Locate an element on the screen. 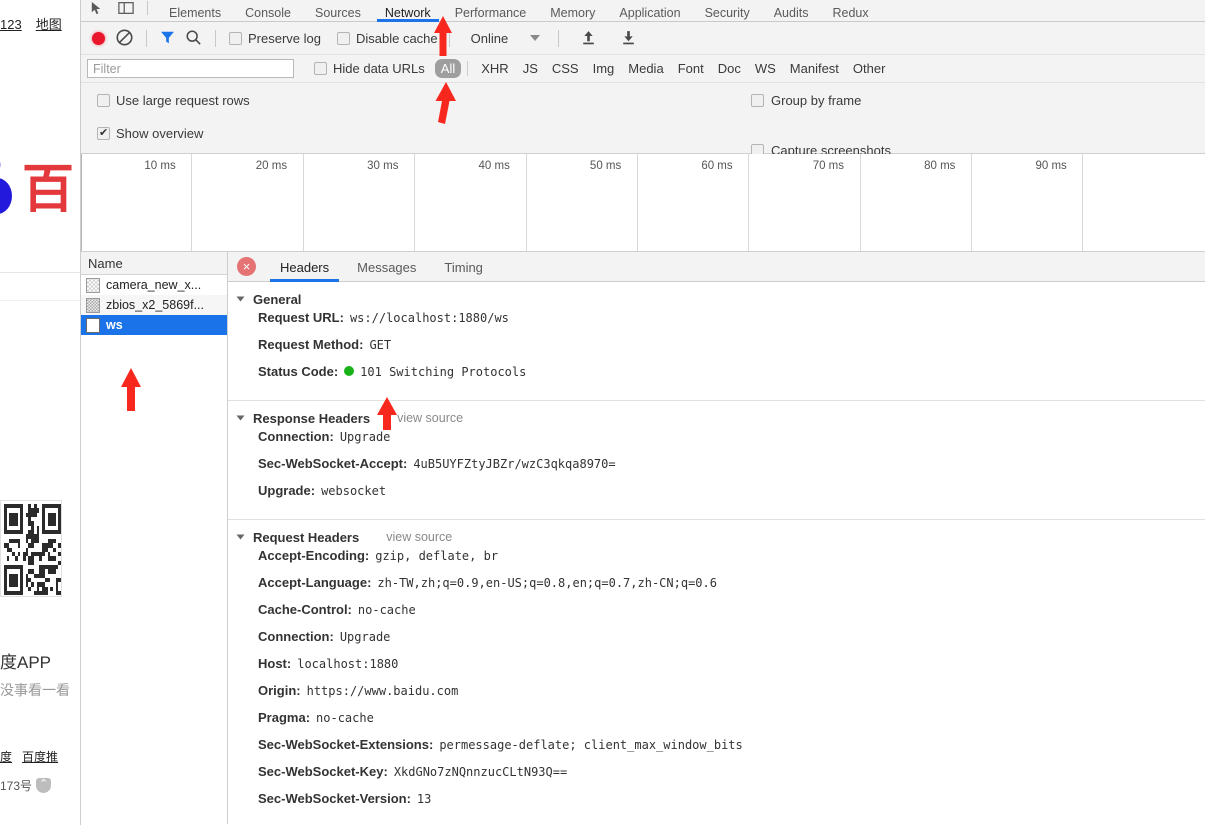 This screenshot has width=1205, height=825. tab-sources: Sources is located at coordinates (338, 11).